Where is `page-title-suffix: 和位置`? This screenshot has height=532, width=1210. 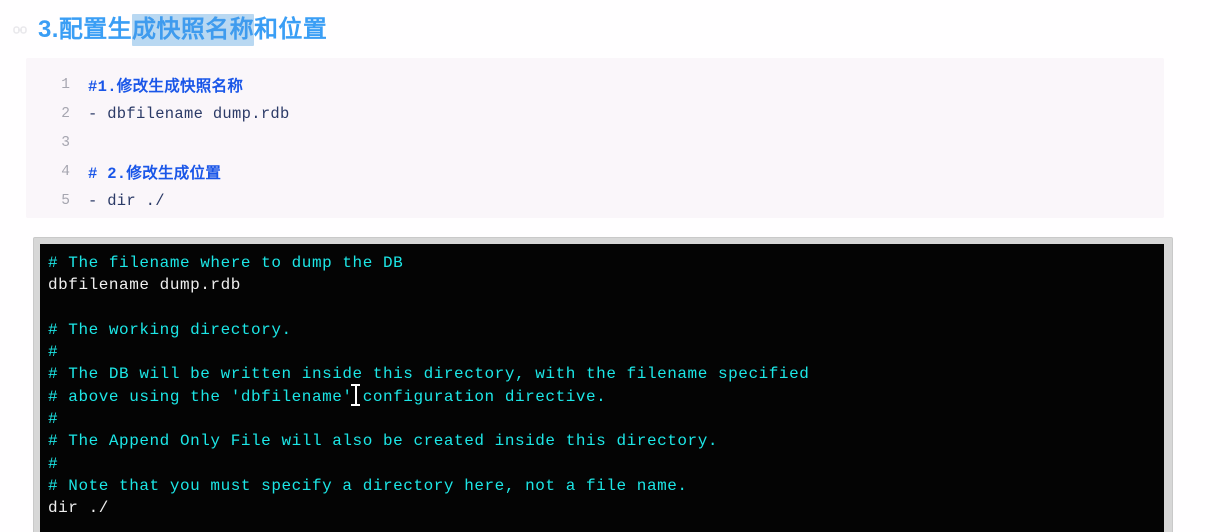
page-title-suffix: 和位置 is located at coordinates (291, 29).